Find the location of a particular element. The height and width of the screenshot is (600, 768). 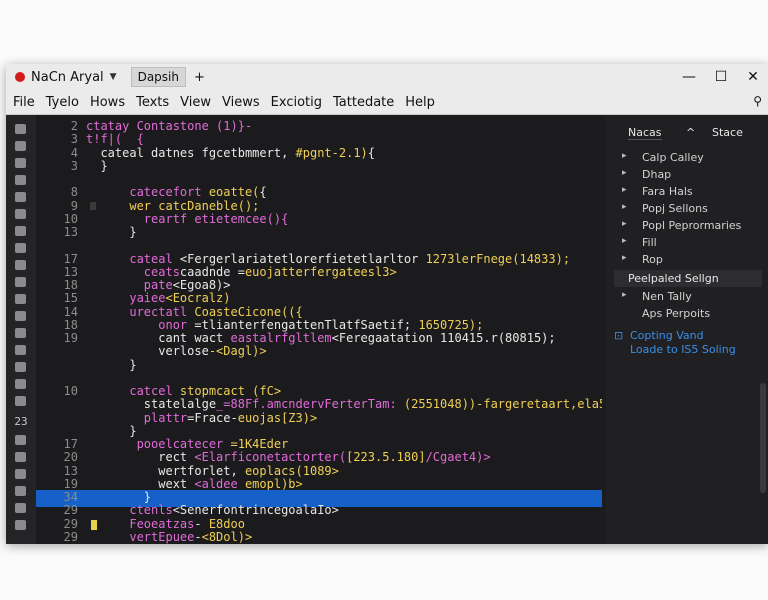

side-link: Loade to IS5 Soling is located at coordinates (683, 349).